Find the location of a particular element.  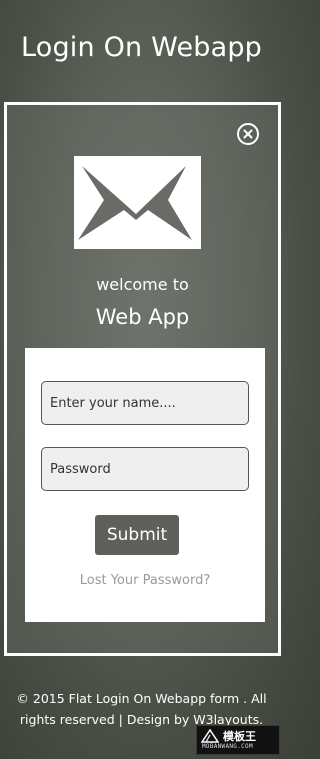

watermark-subtext: MOBANWANG.COM is located at coordinates (227, 746).